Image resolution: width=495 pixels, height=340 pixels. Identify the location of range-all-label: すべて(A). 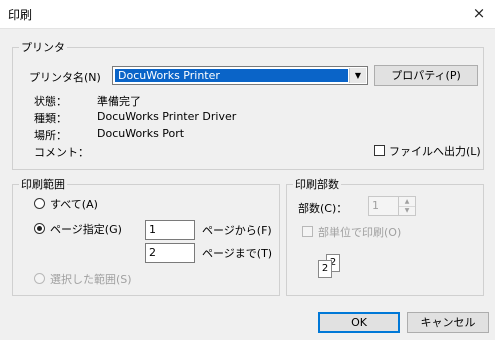
(74, 204).